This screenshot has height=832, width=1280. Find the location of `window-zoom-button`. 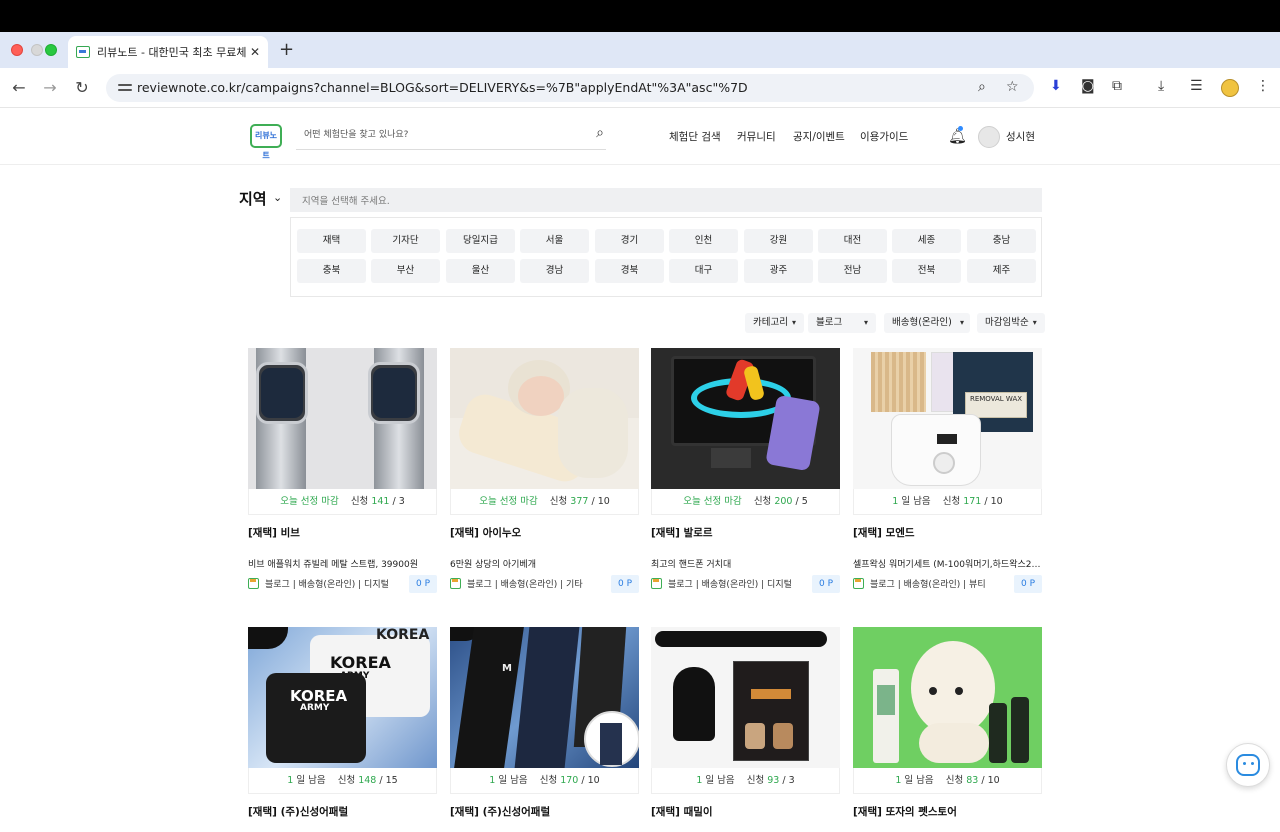

window-zoom-button is located at coordinates (51, 50).